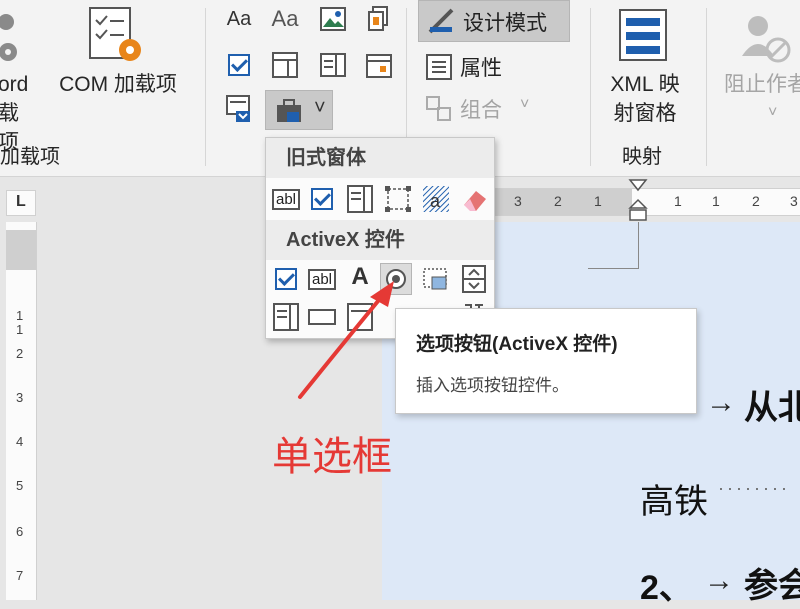 The image size is (800, 609). I want to click on annotation-arrow, so click(346, 340).